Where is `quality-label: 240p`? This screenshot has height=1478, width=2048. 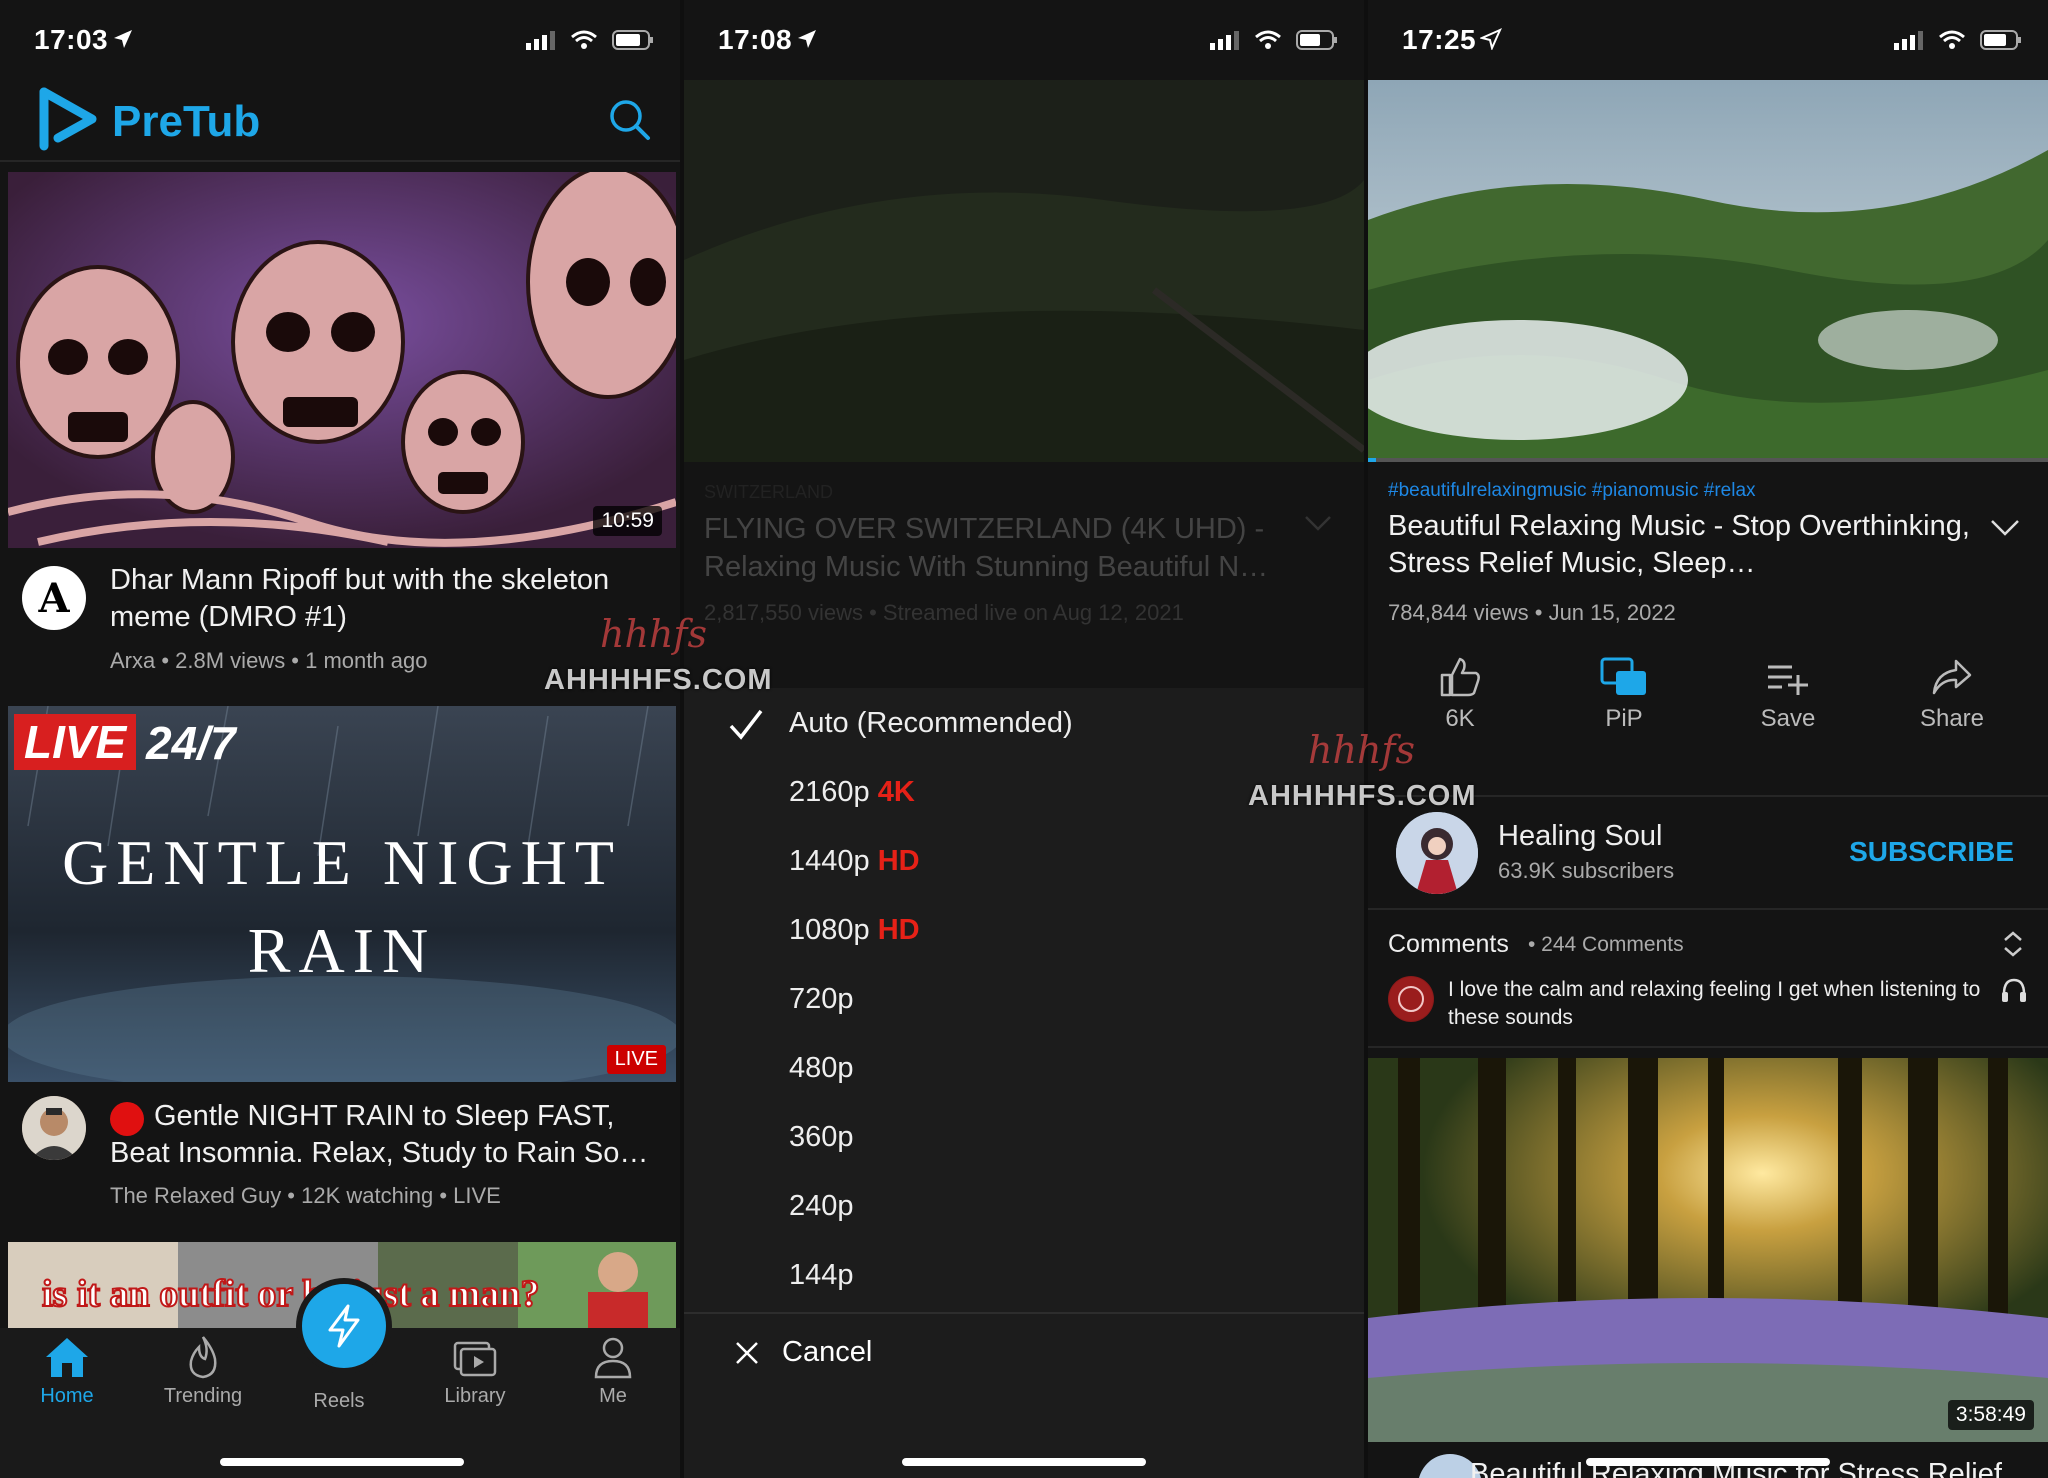
quality-label: 240p is located at coordinates (821, 1206).